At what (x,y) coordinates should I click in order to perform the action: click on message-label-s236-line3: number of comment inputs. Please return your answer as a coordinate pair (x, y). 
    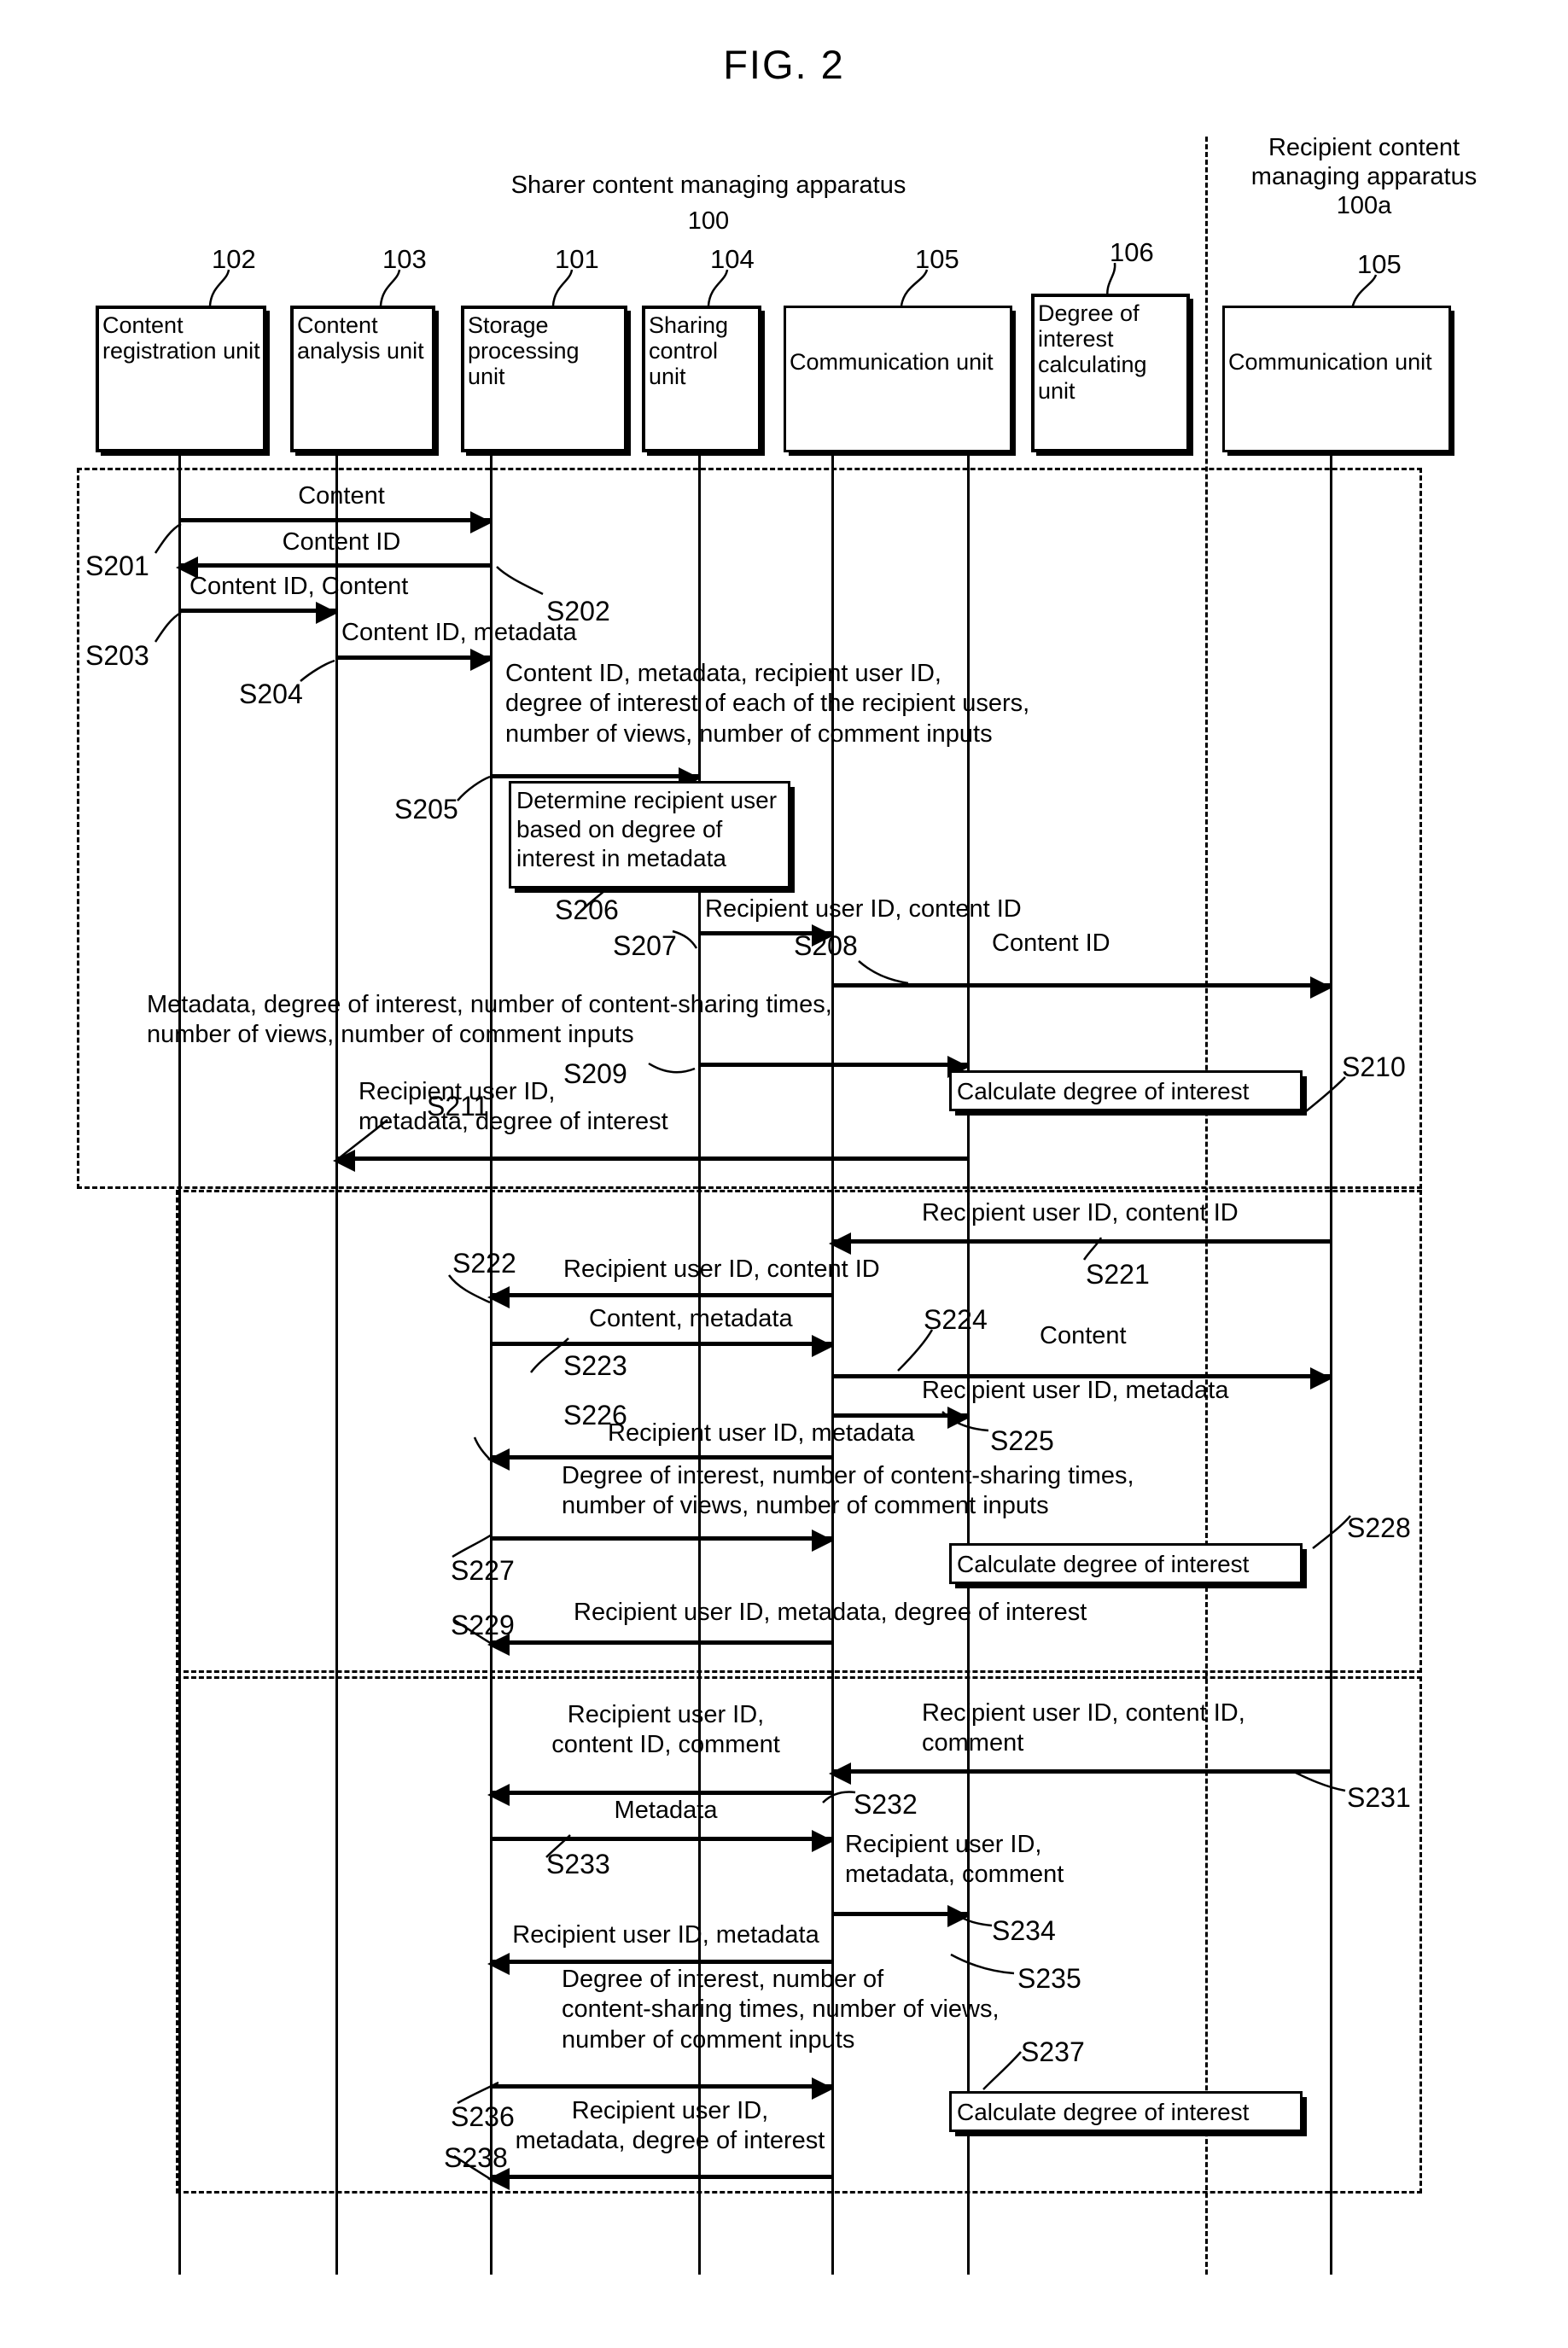
    Looking at the image, I should click on (708, 2039).